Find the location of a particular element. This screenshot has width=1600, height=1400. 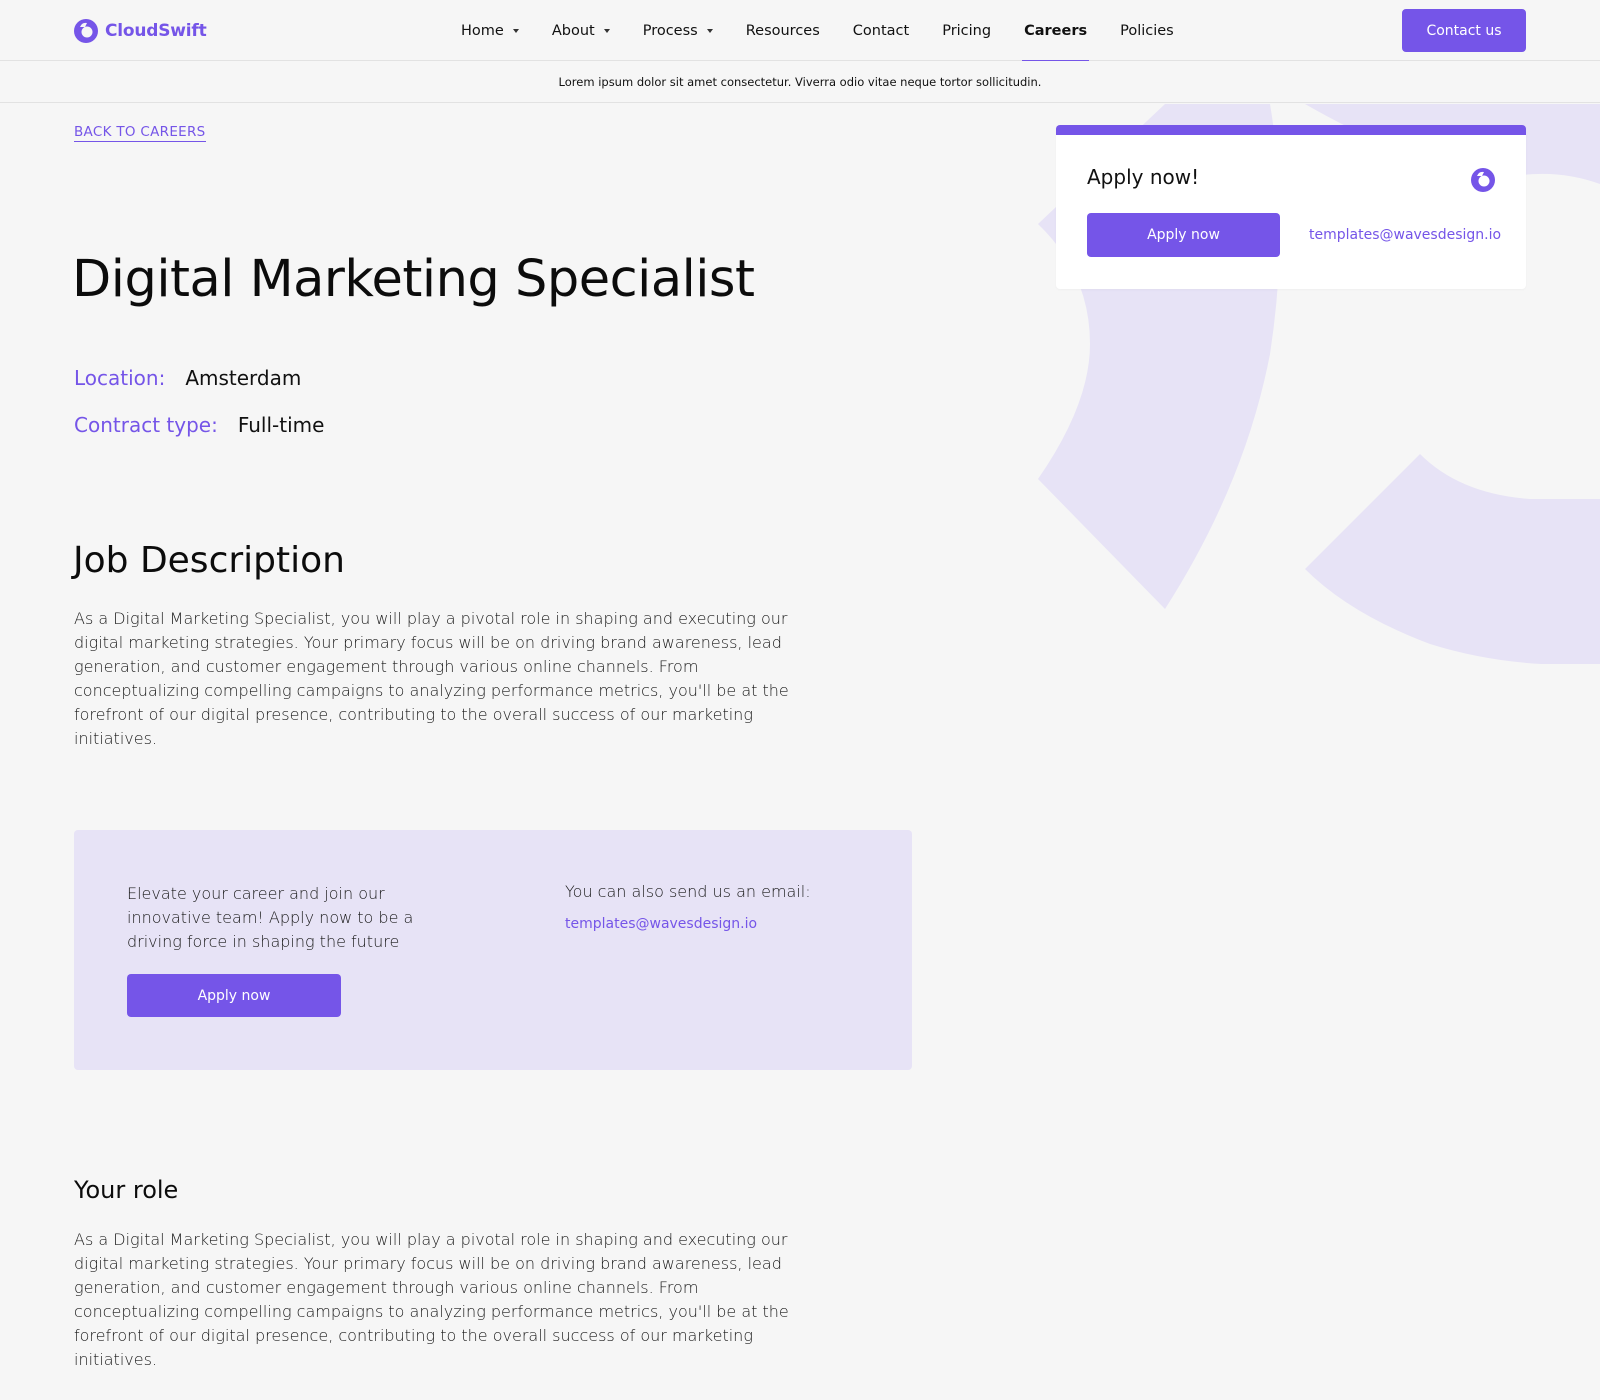

nav-about: About is located at coordinates (581, 30).